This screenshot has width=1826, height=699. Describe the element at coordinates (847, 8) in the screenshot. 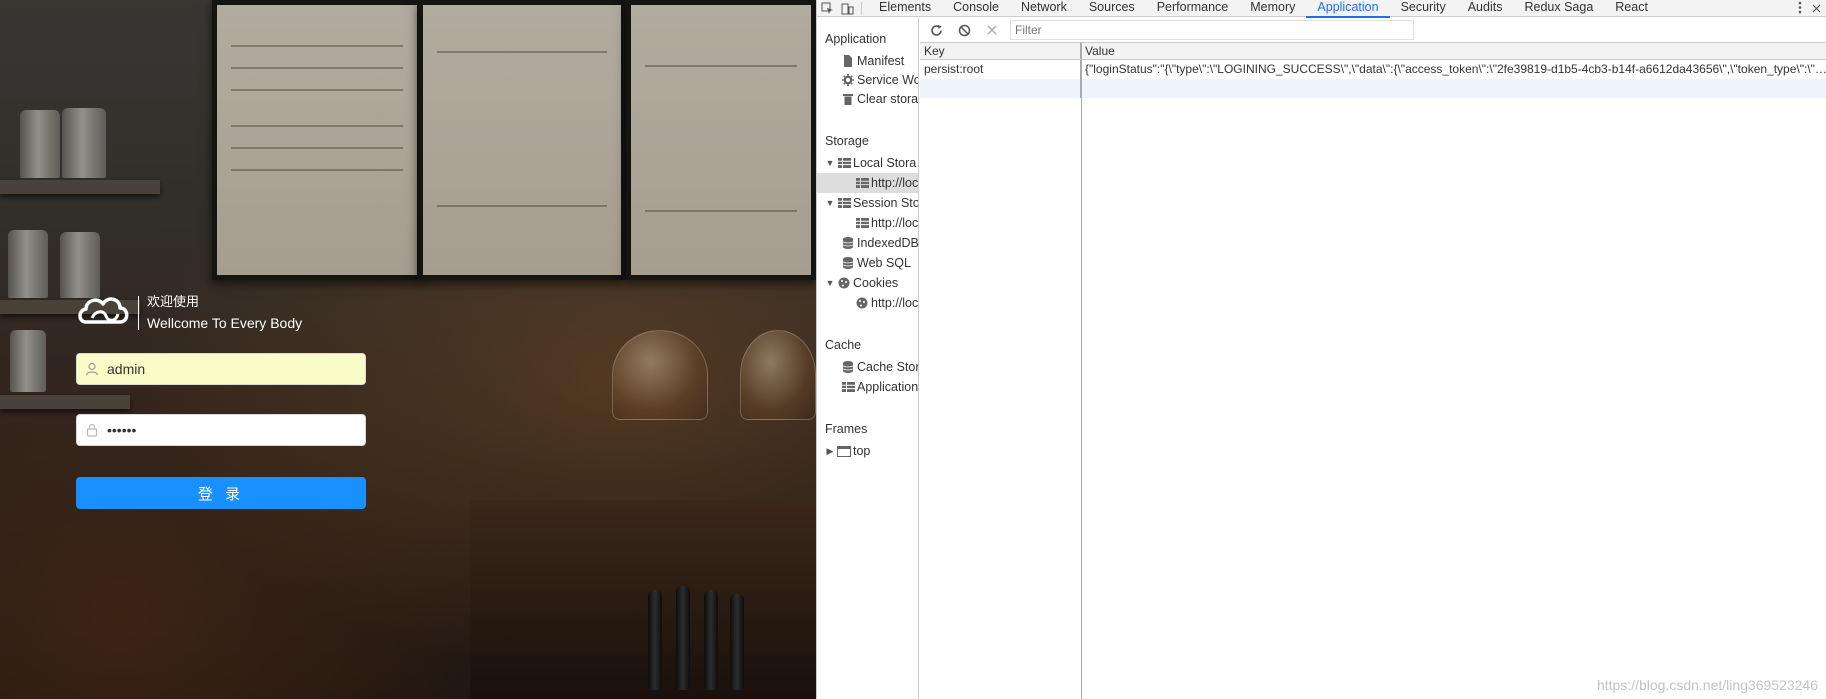

I see `device-toolbar-icon` at that location.